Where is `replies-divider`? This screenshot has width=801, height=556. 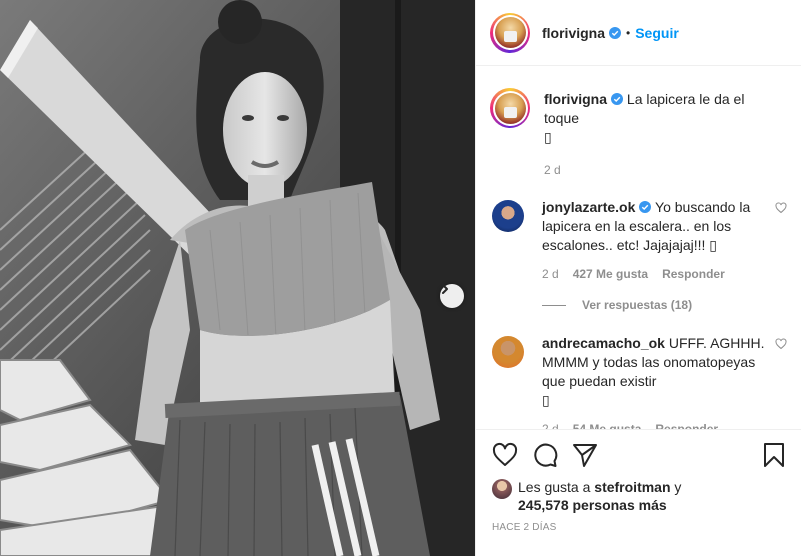 replies-divider is located at coordinates (554, 305).